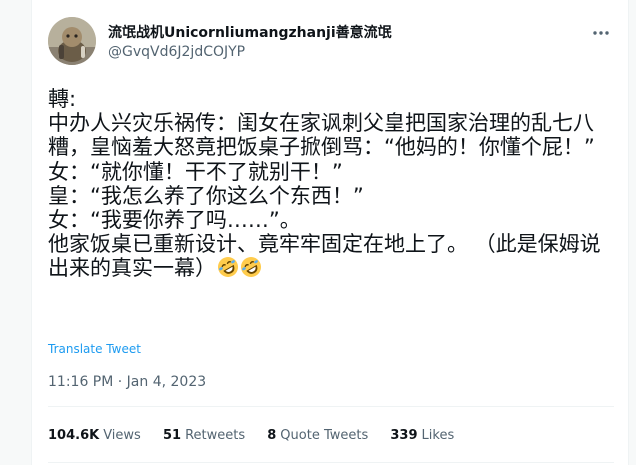  What do you see at coordinates (172, 435) in the screenshot?
I see `retweets-count: 51` at bounding box center [172, 435].